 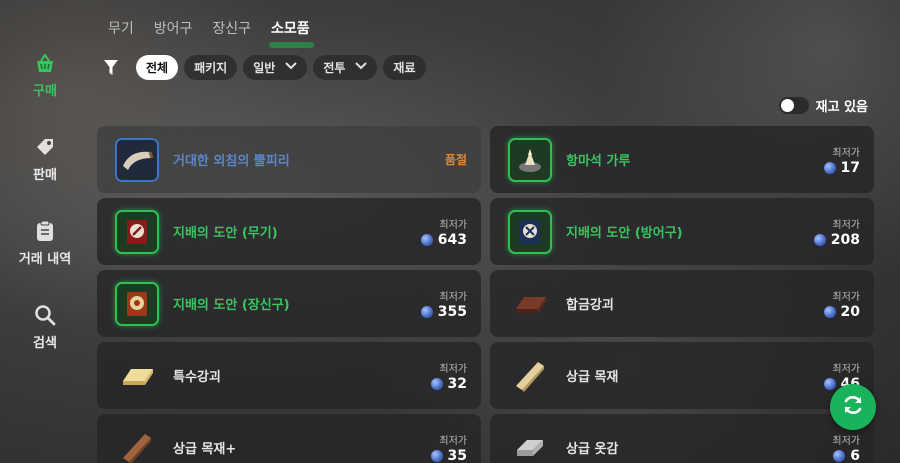 I want to click on price-value: 20, so click(x=841, y=311).